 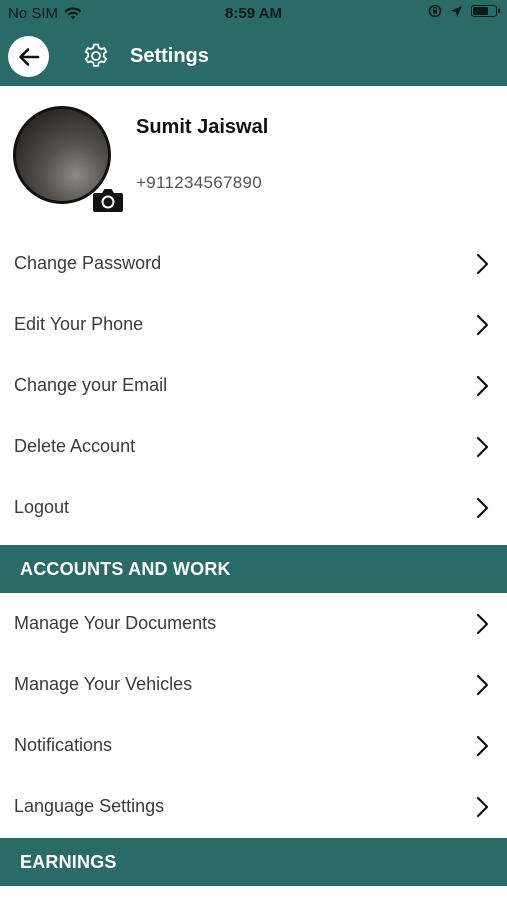 What do you see at coordinates (75, 446) in the screenshot?
I see `menu-item-label: Delete Account` at bounding box center [75, 446].